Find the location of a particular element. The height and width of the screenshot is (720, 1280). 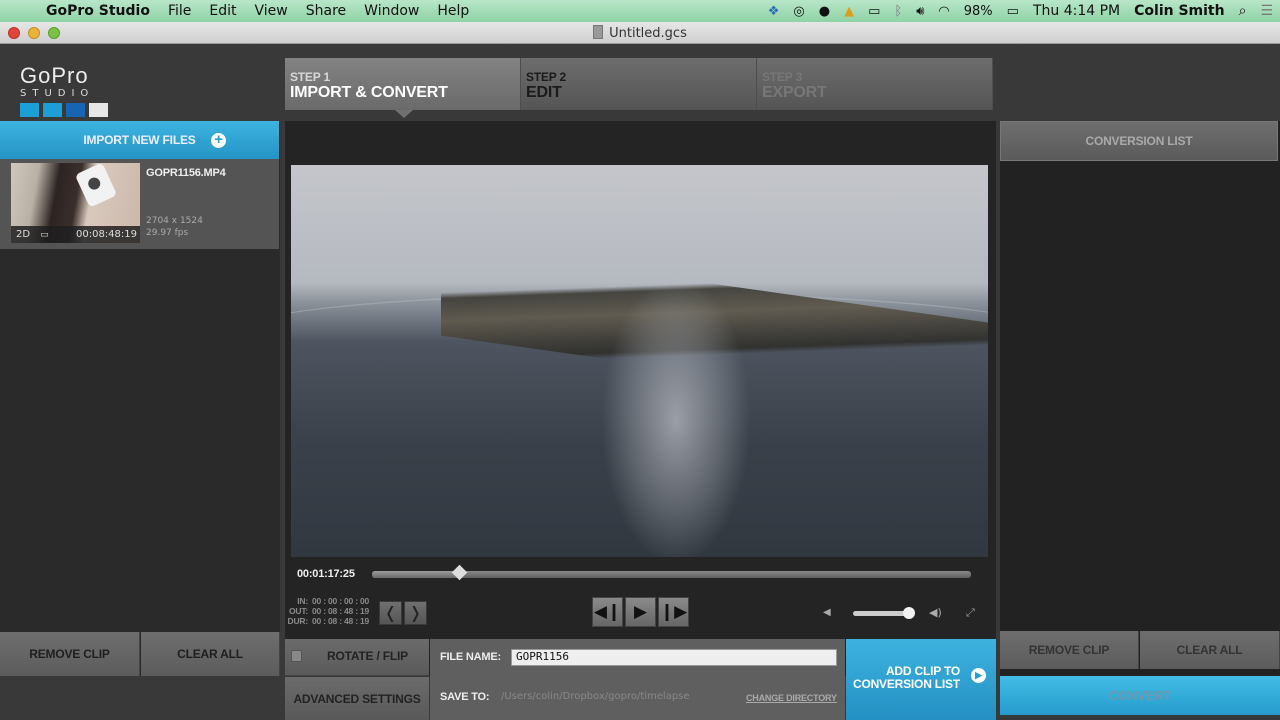

mark-in-button: ❬ is located at coordinates (390, 613).